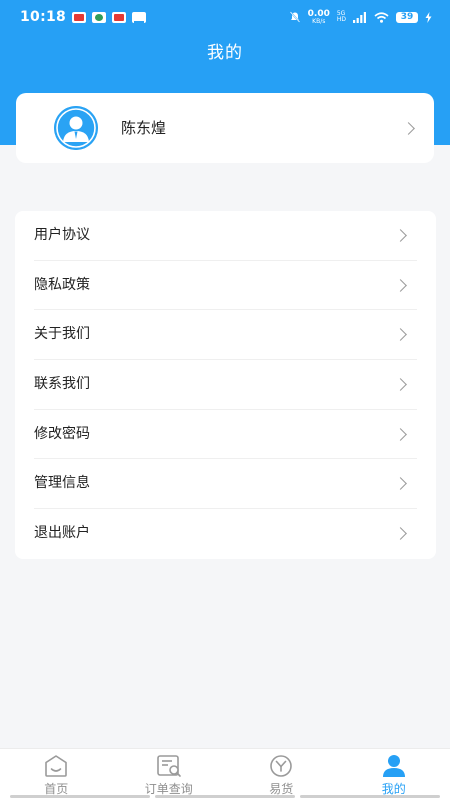  What do you see at coordinates (225, 236) in the screenshot?
I see `menu-item-user-agreement: 用户协议` at bounding box center [225, 236].